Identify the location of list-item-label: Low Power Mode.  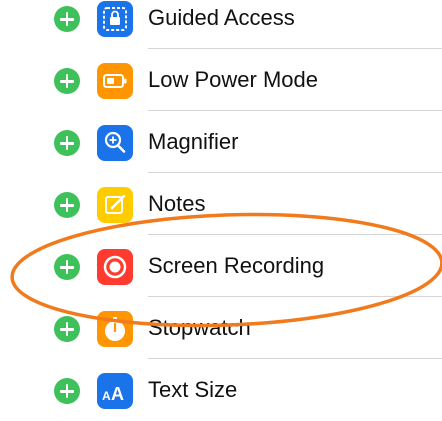
(233, 79).